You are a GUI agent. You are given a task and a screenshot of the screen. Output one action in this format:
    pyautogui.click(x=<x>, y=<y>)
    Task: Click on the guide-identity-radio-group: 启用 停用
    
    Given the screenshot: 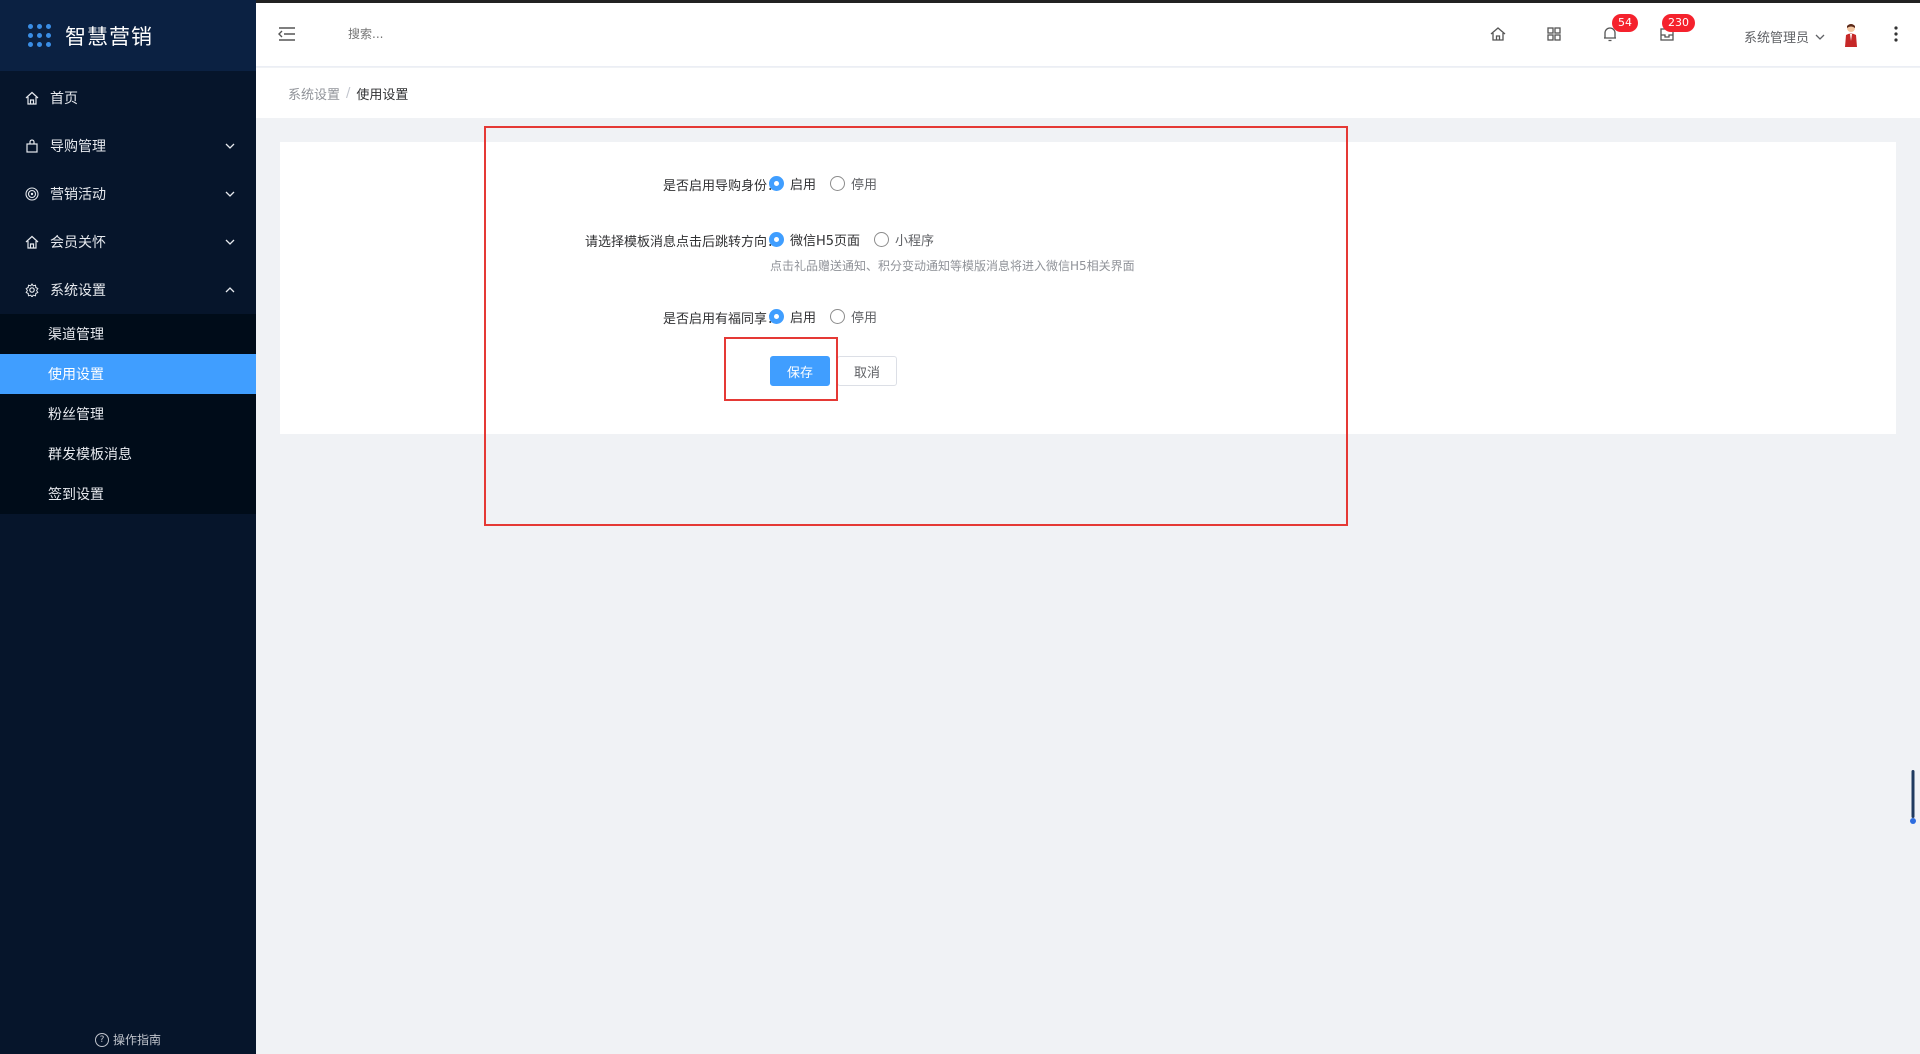 What is the action you would take?
    pyautogui.click(x=830, y=183)
    